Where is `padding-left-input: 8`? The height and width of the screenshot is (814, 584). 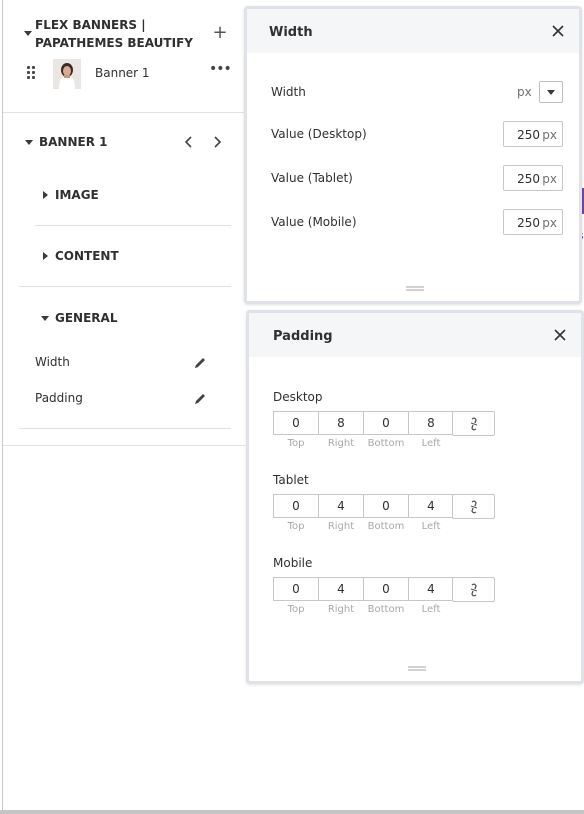 padding-left-input: 8 is located at coordinates (431, 423).